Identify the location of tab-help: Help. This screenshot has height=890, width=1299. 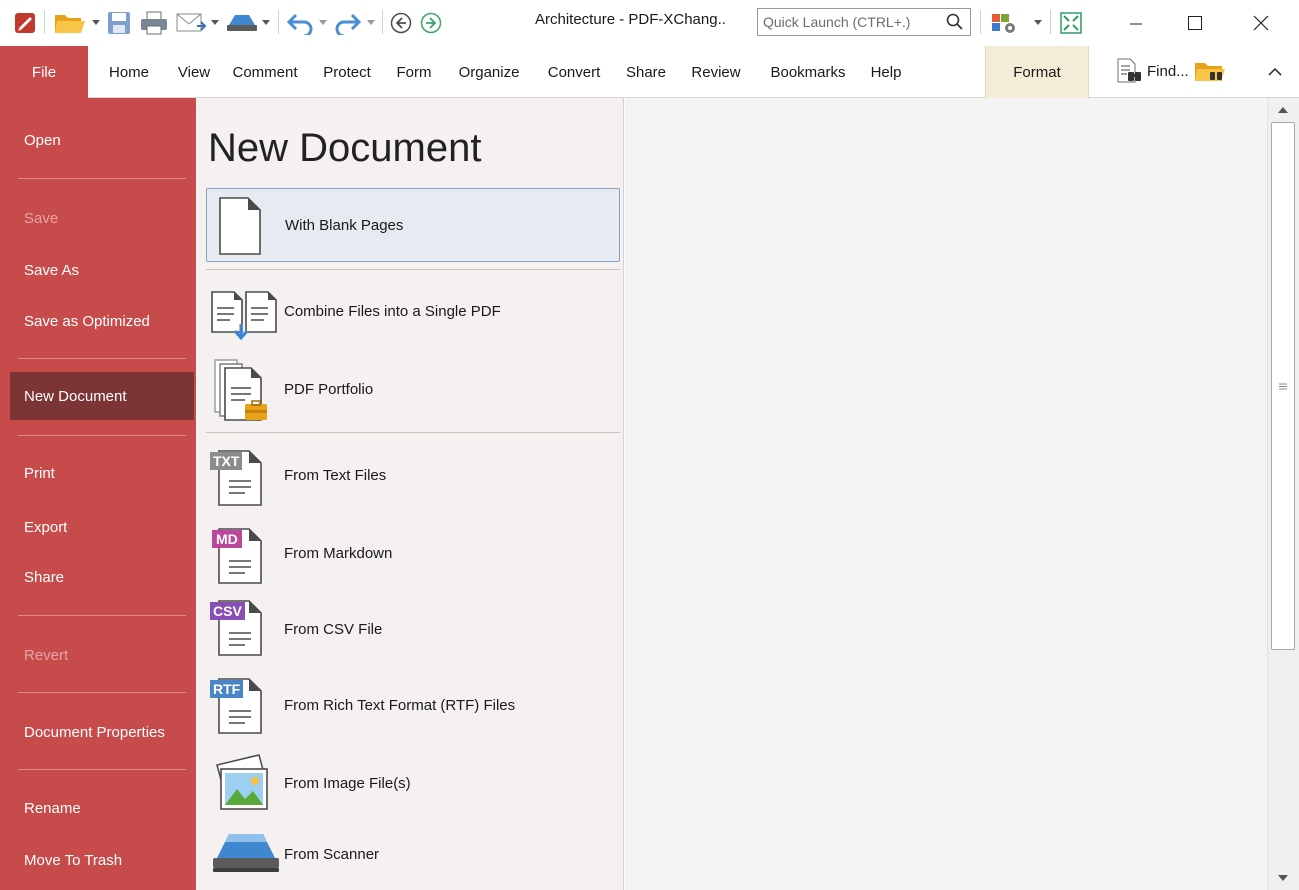
(886, 72).